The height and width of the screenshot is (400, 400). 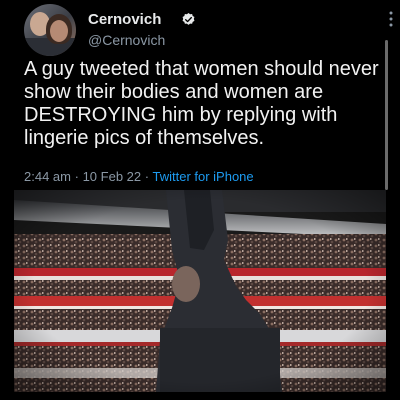 I want to click on avatar, so click(x=50, y=30).